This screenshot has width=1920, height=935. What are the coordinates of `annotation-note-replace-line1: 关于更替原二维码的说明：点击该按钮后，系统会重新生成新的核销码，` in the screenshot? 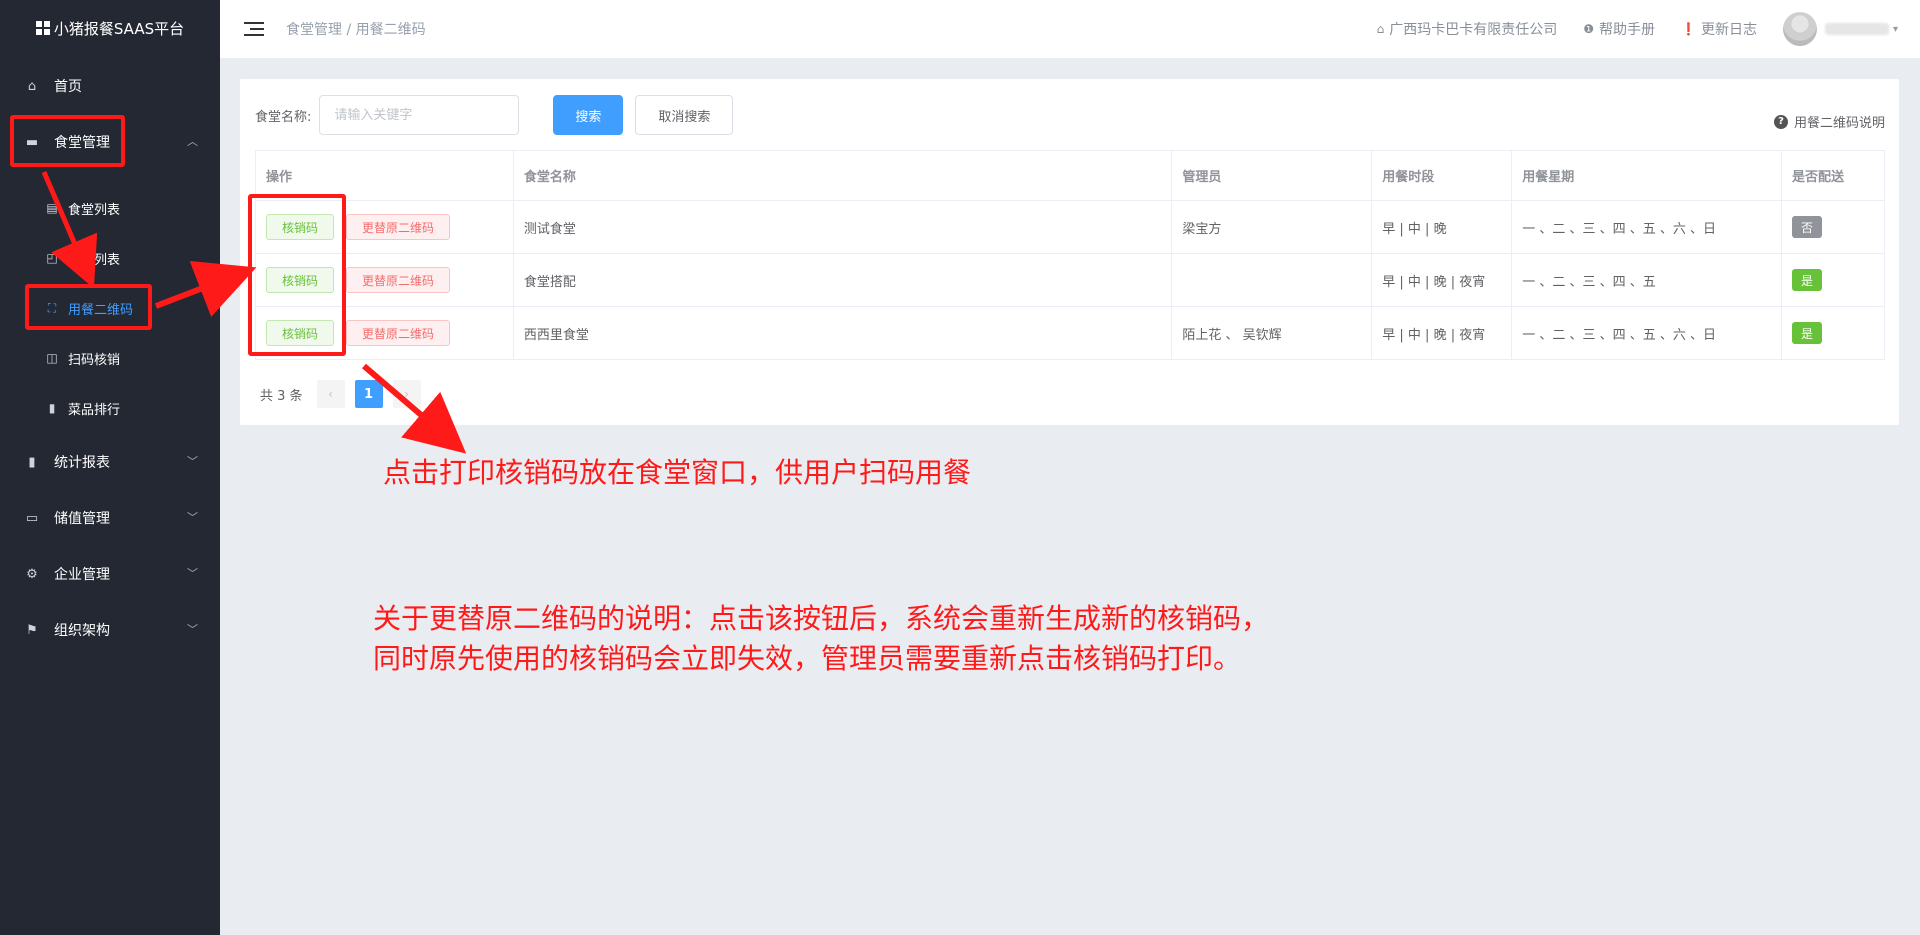 It's located at (821, 618).